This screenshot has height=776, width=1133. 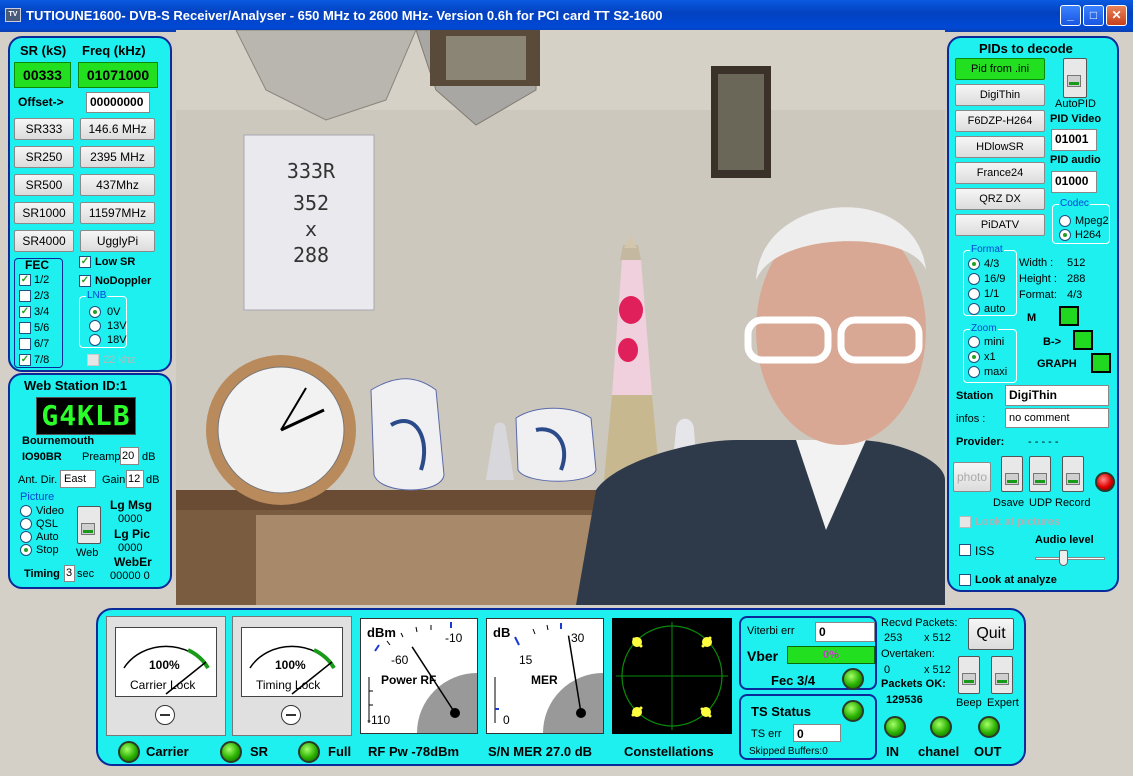 I want to click on recvd-value: 253, so click(x=893, y=638).